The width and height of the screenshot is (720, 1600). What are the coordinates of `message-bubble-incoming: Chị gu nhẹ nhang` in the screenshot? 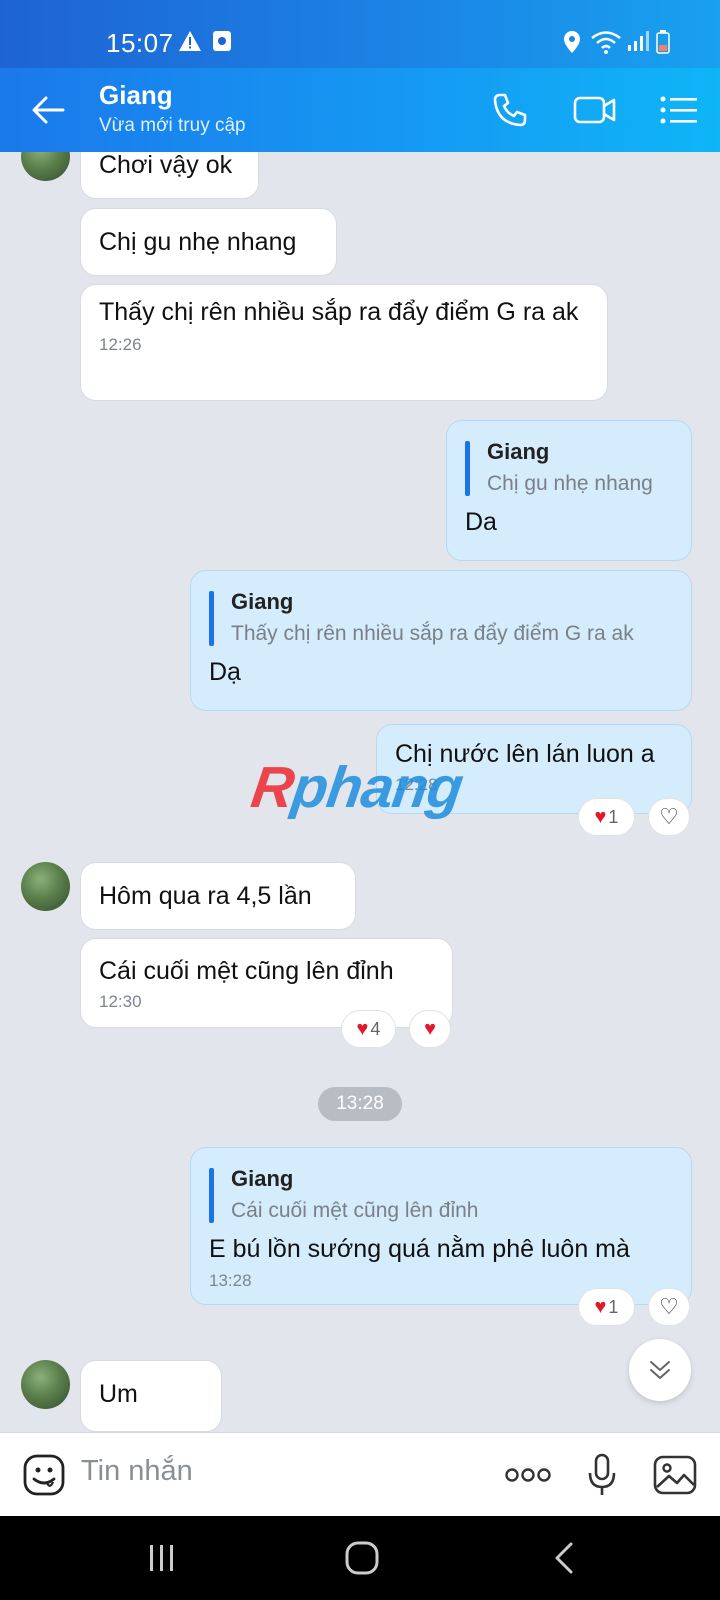 It's located at (208, 242).